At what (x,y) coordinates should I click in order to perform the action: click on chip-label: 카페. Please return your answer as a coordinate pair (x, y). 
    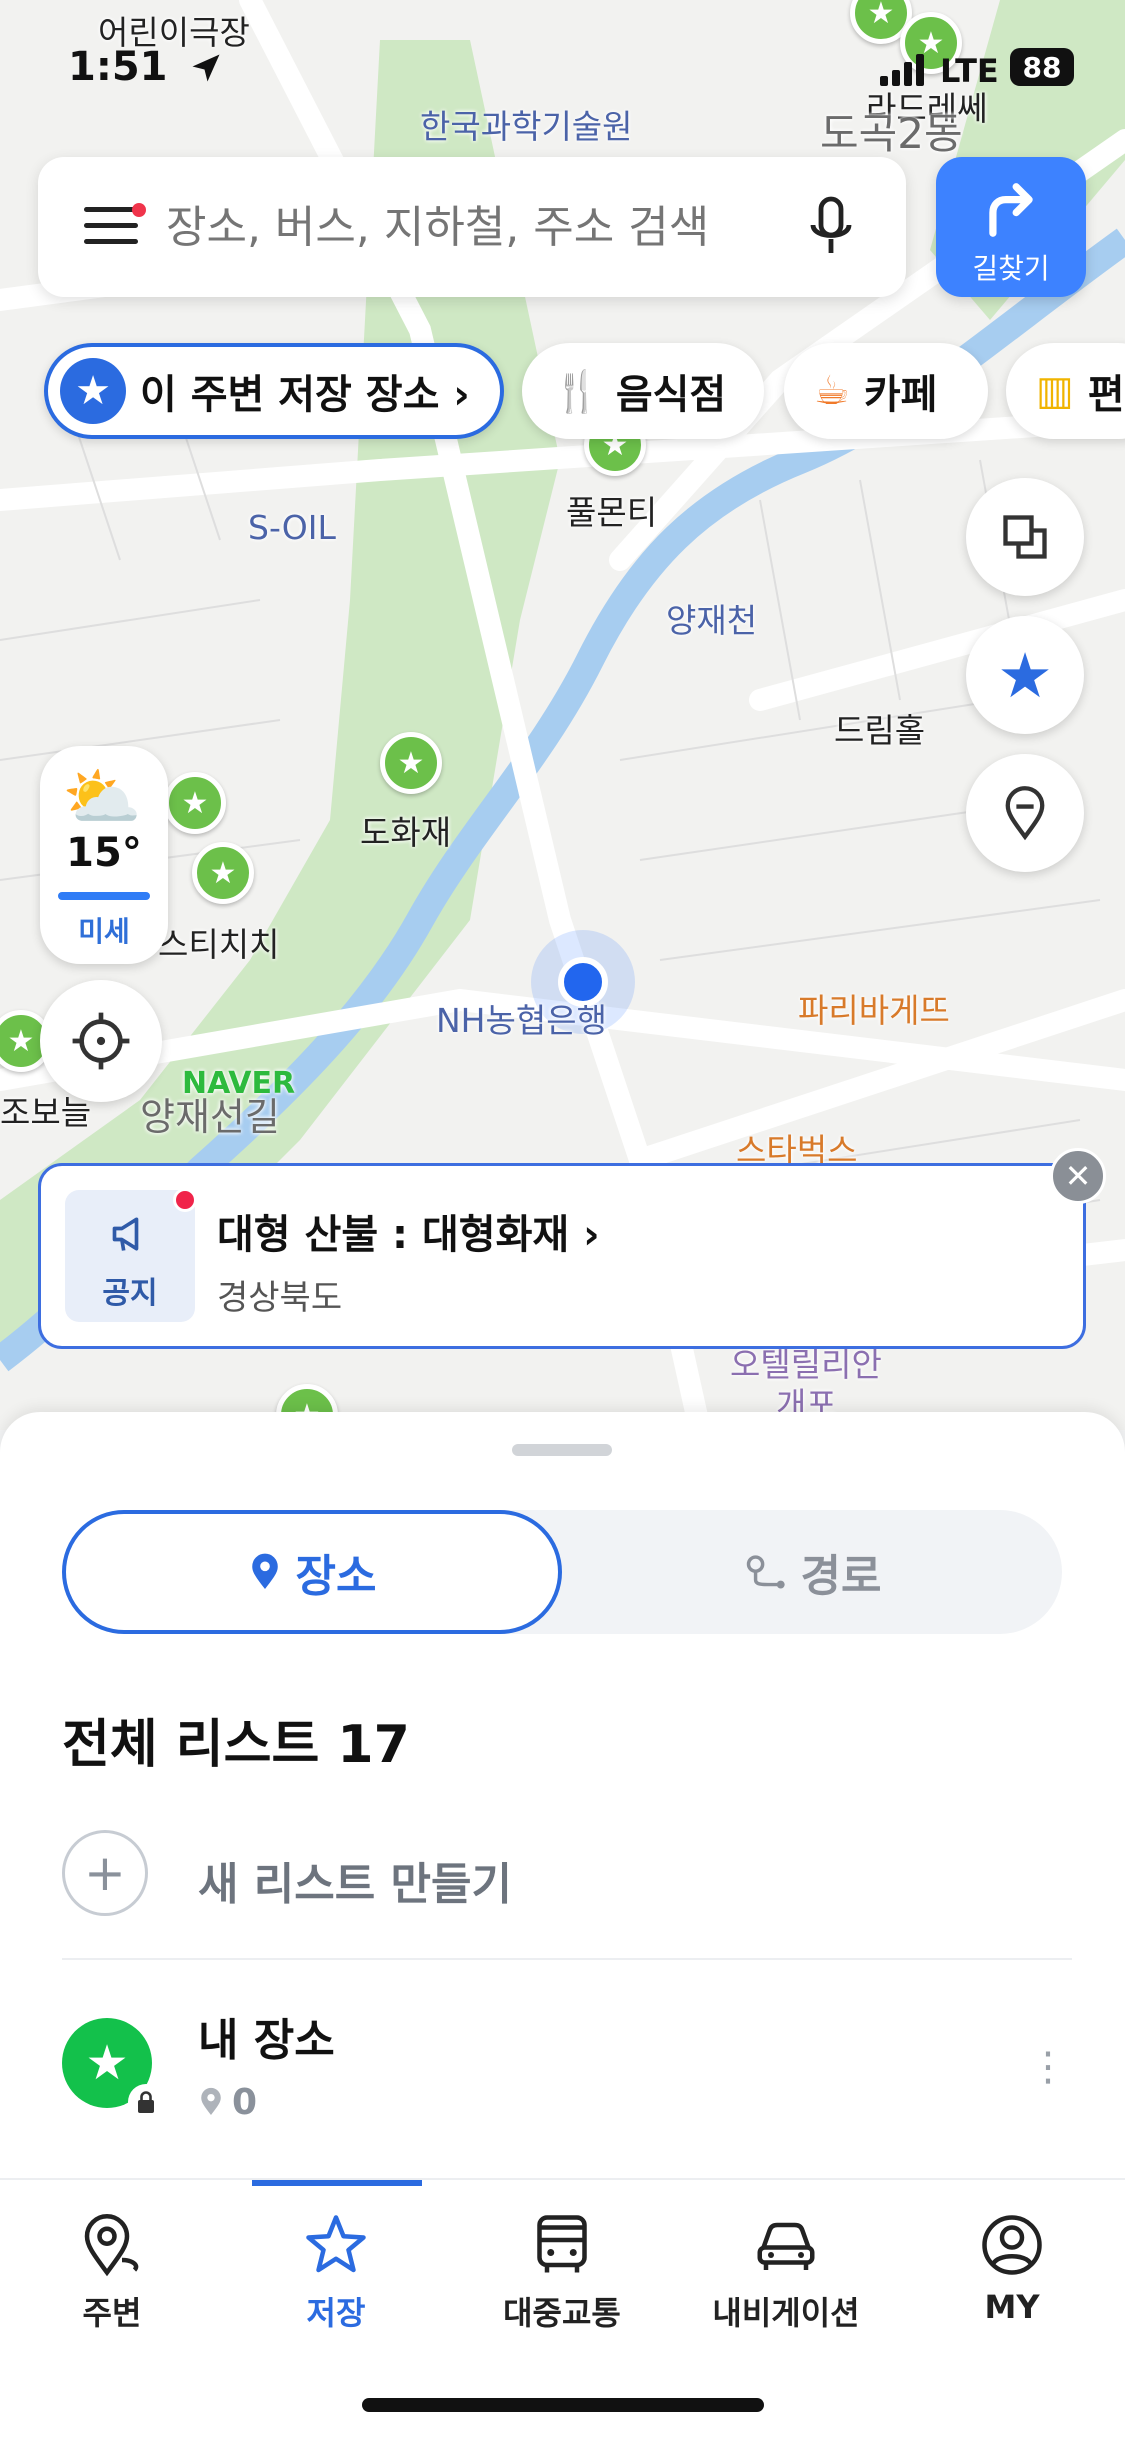
    Looking at the image, I should click on (900, 395).